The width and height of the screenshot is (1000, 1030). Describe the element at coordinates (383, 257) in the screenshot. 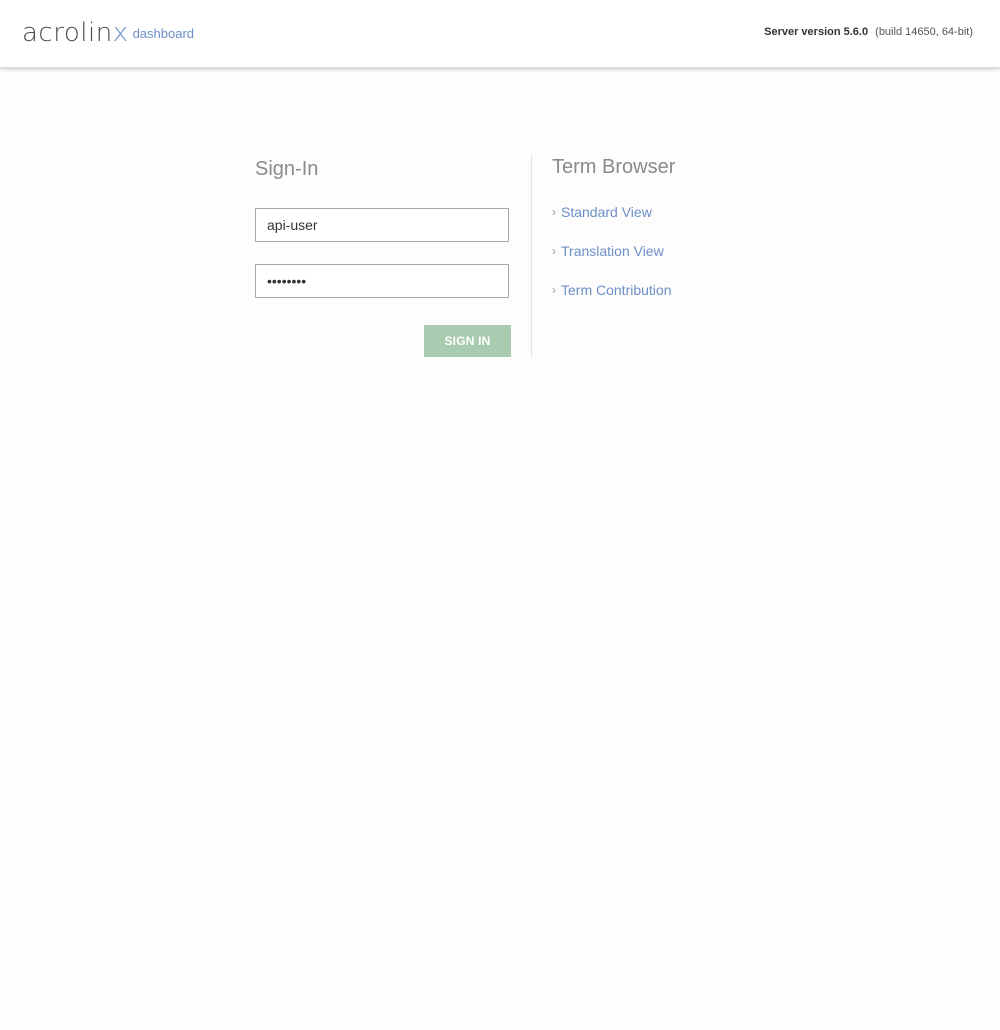

I see `signin-panel: Sign-In SIGN IN` at that location.